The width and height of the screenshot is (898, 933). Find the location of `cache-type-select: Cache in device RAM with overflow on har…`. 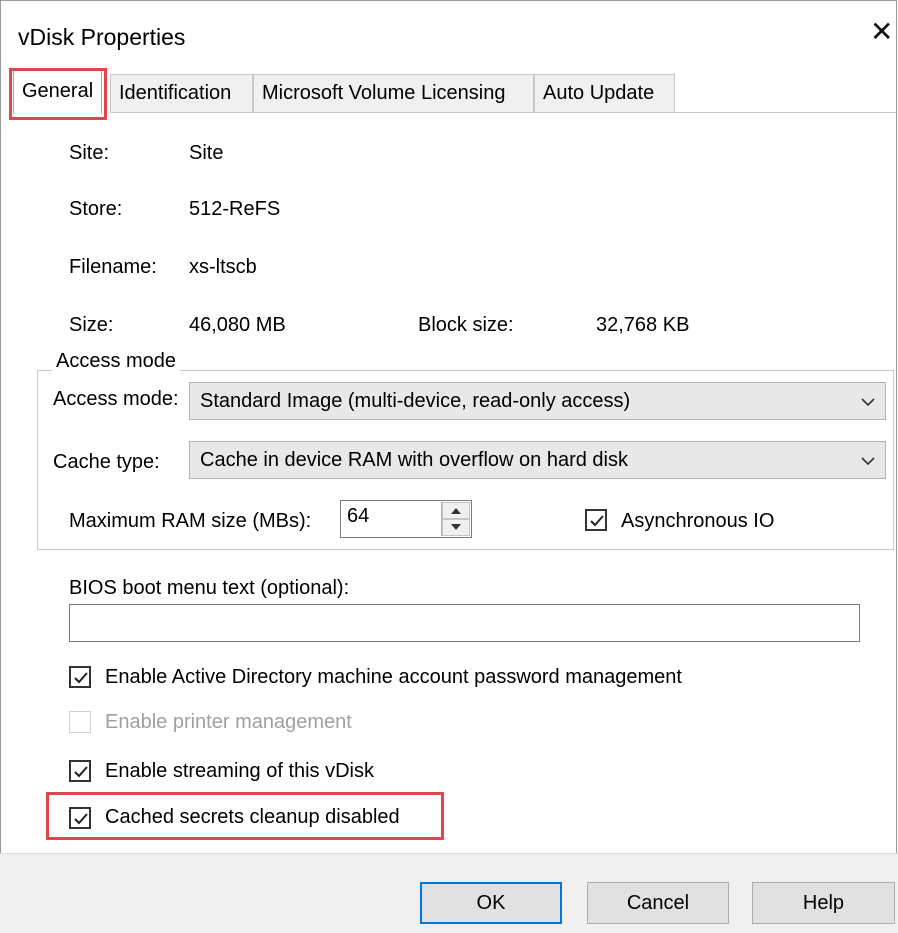

cache-type-select: Cache in device RAM with overflow on har… is located at coordinates (537, 460).